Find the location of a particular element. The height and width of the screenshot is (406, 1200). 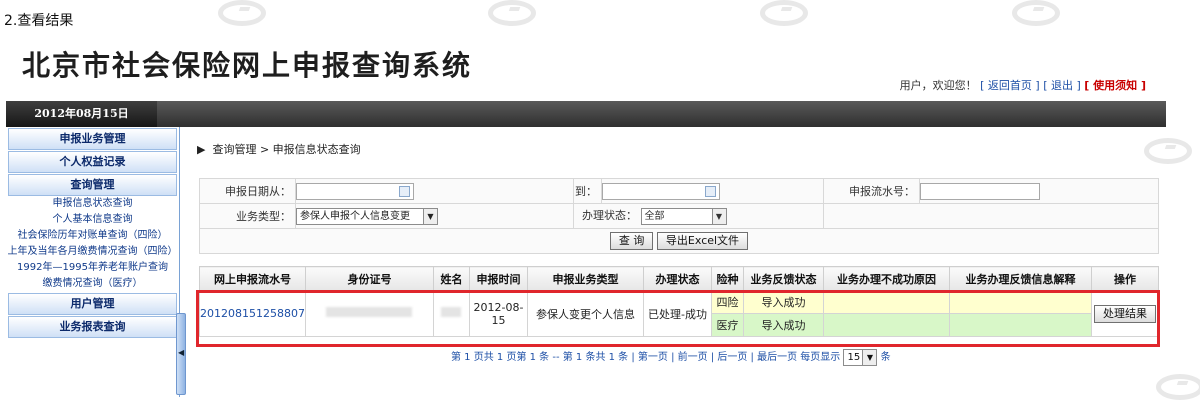

breadcrumb-arrow-icon: ▶ is located at coordinates (205, 149).